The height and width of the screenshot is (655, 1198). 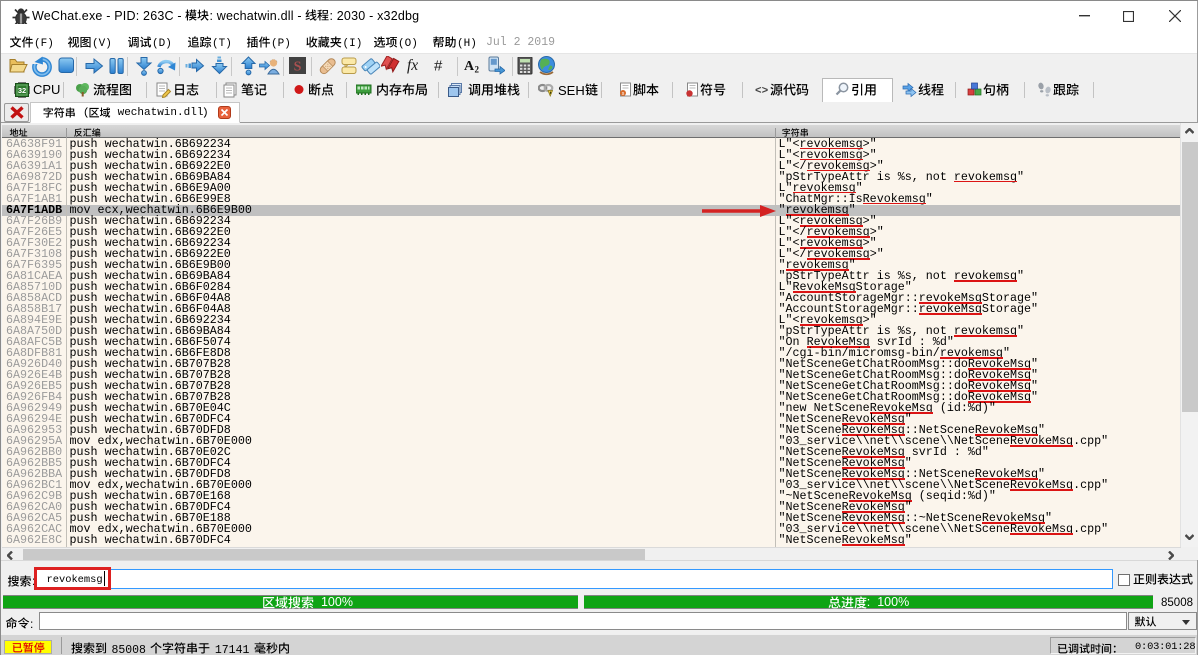 What do you see at coordinates (22, 90) in the screenshot?
I see `svg-text: 32` at bounding box center [22, 90].